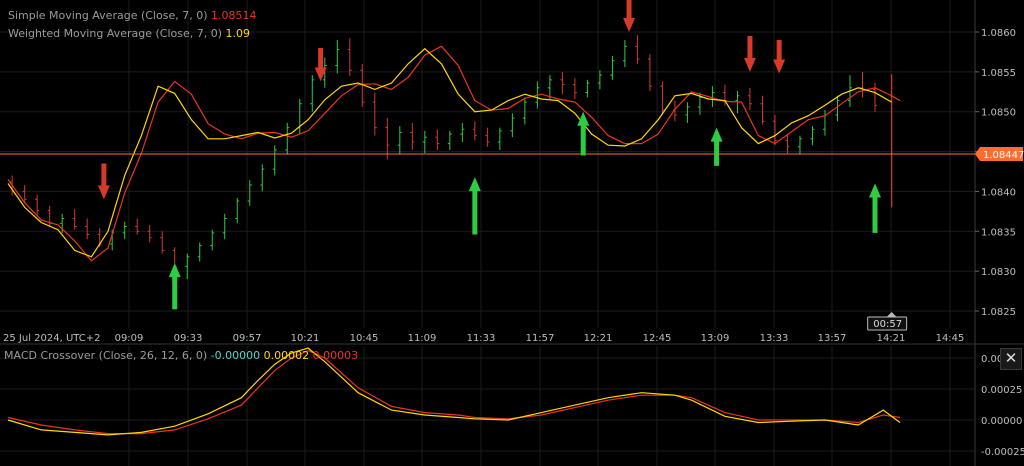  Describe the element at coordinates (998, 232) in the screenshot. I see `price-axis-label: 1.0835` at that location.